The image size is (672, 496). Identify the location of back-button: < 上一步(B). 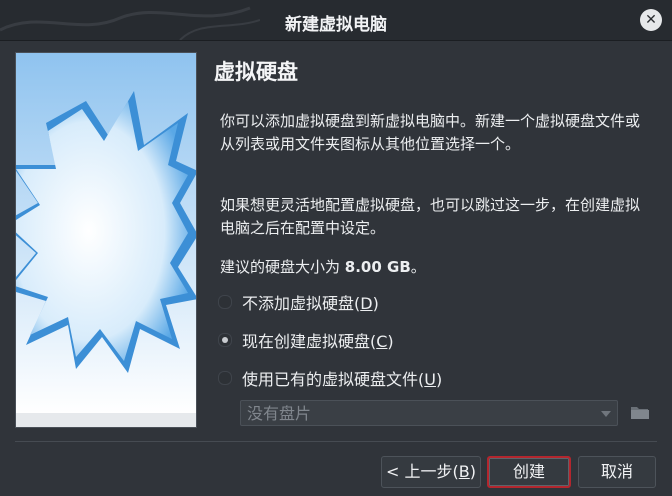
(431, 472).